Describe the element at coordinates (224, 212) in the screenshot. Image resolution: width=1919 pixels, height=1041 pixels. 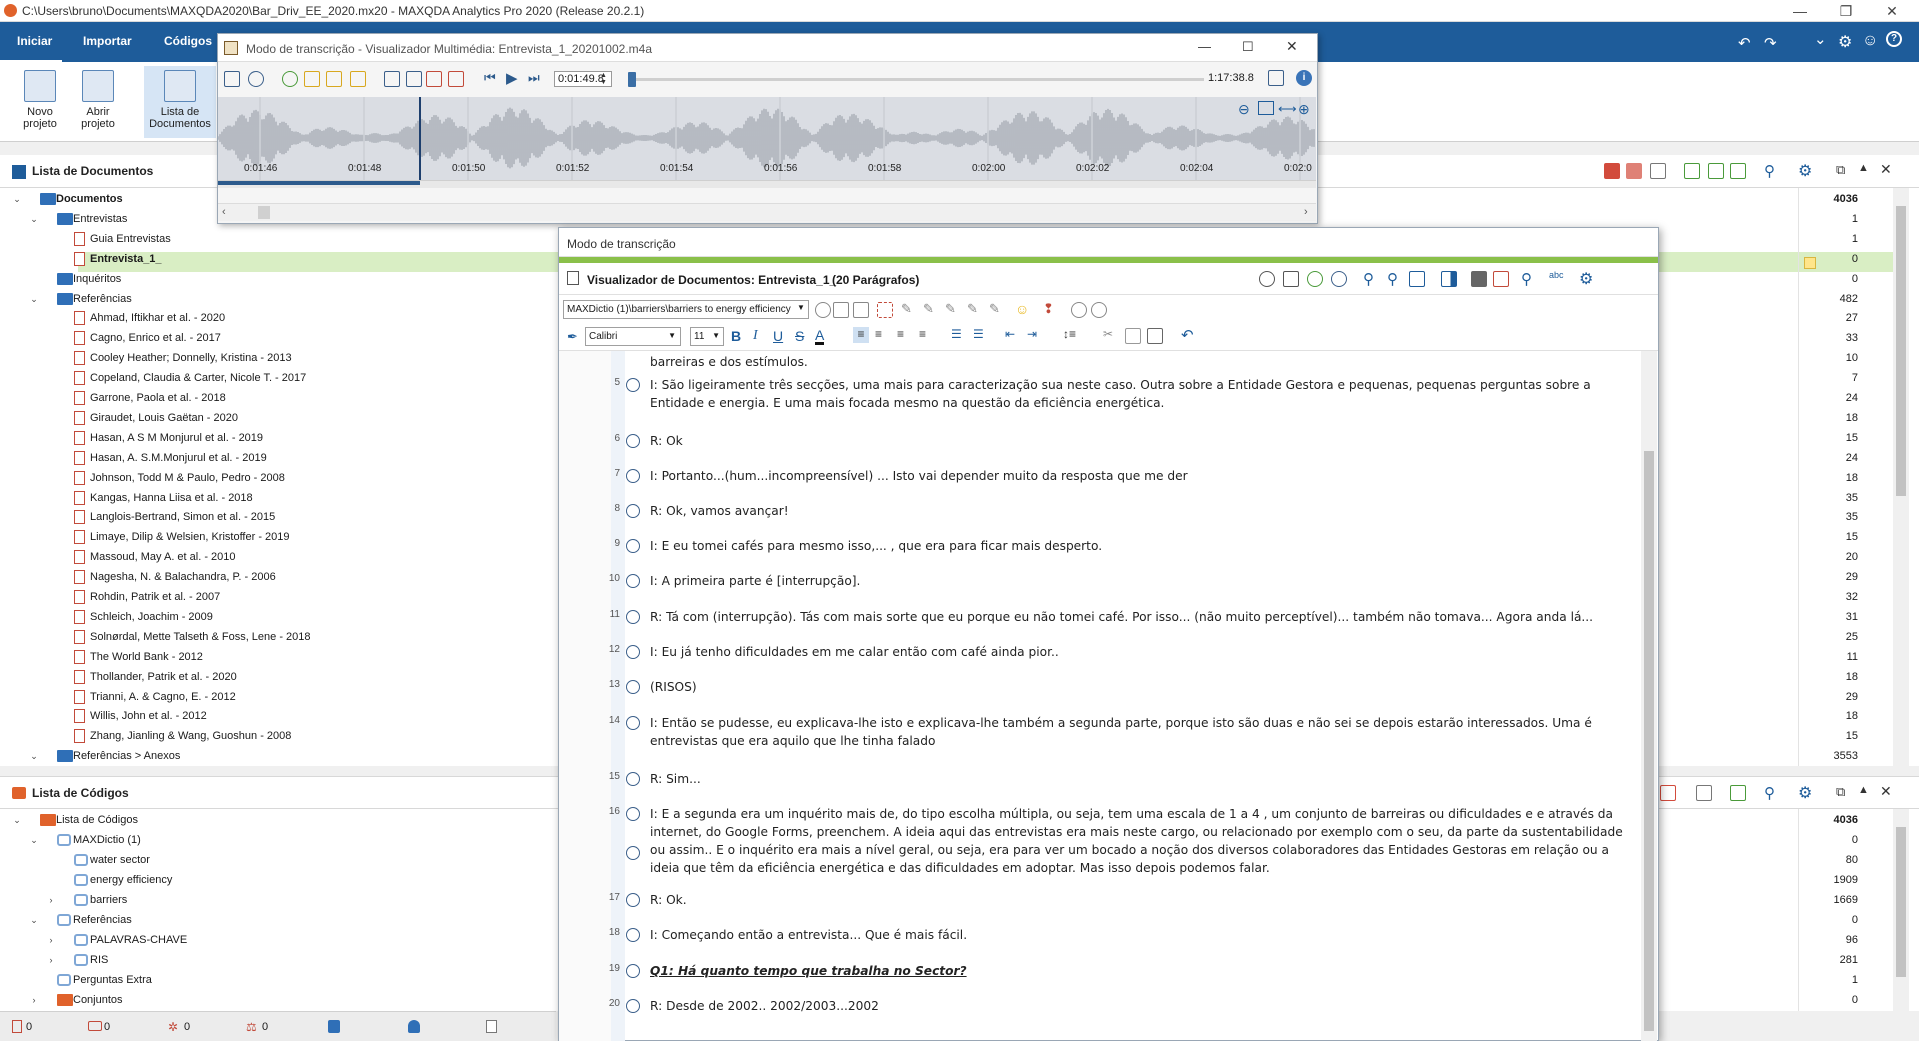
I see `hscroll-left-arrow: ‹` at that location.